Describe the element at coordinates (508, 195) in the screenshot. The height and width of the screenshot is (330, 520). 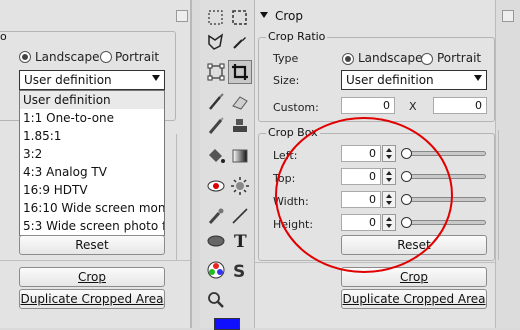
I see `scrollbar-track` at that location.